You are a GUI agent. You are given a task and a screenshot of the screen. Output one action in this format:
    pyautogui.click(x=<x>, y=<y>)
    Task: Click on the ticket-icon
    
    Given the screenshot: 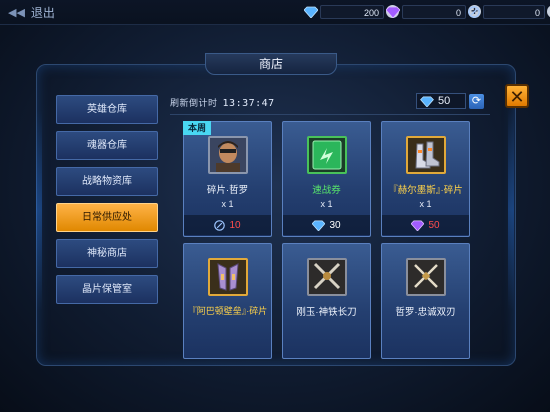 What is the action you would take?
    pyautogui.click(x=327, y=155)
    